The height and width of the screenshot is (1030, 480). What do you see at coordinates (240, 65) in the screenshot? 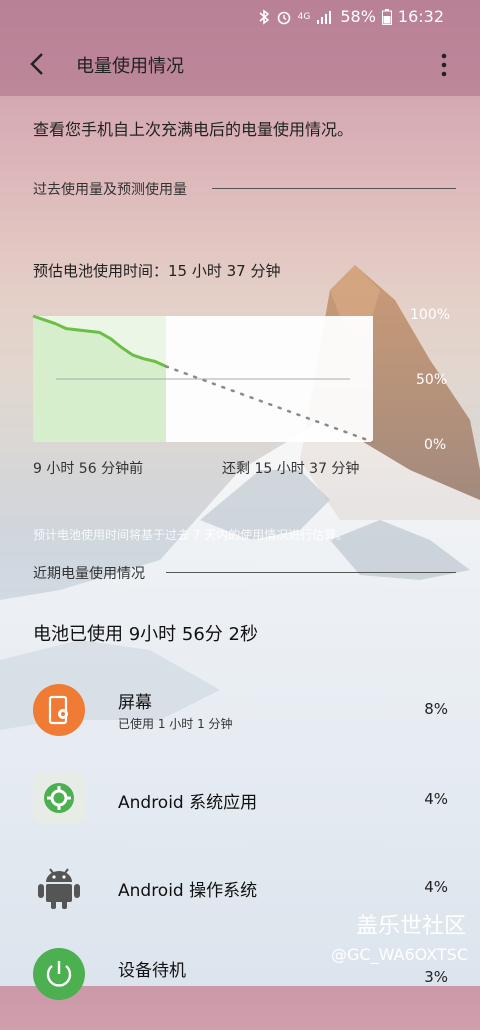
I see `app-bar: 电量使用情况` at bounding box center [240, 65].